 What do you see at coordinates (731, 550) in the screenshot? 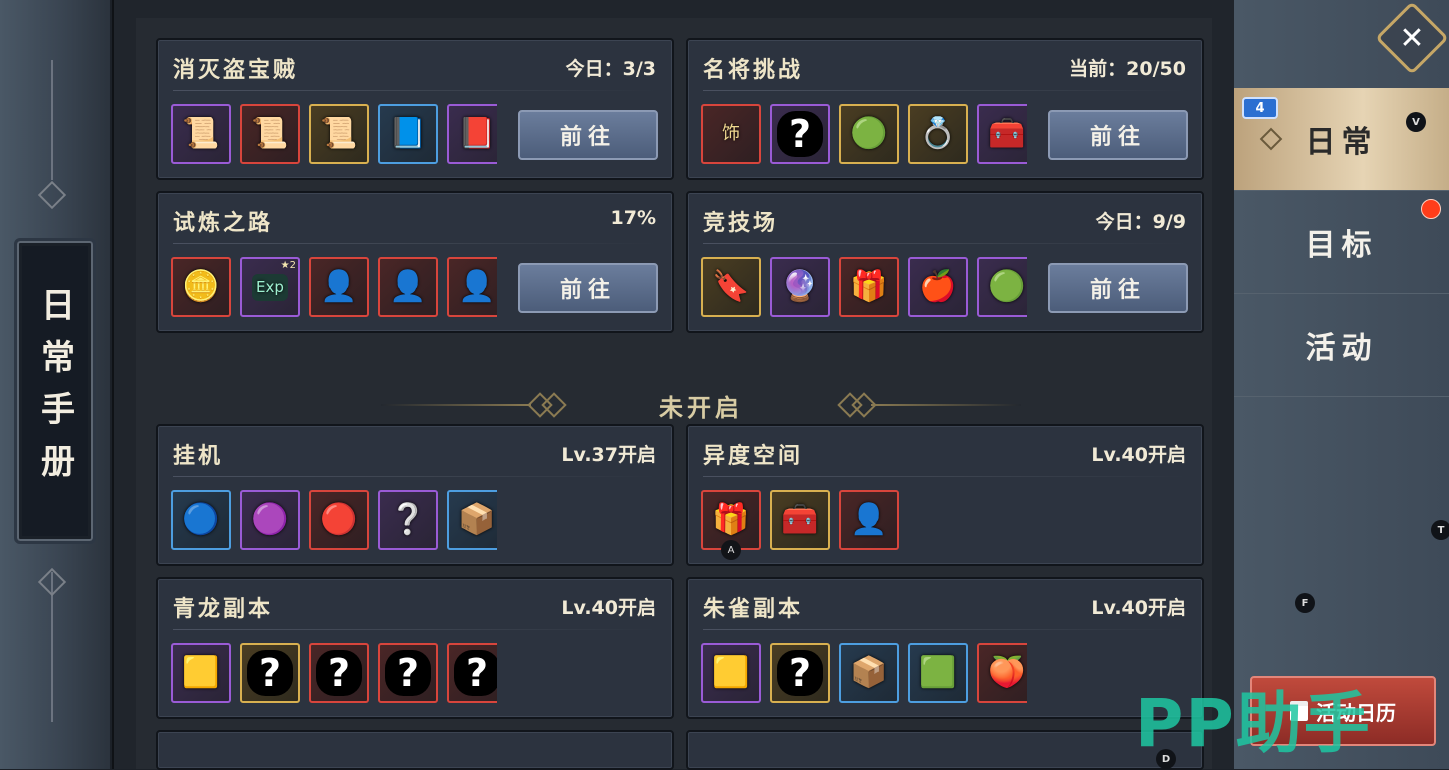
I see `key-hint-a: A` at bounding box center [731, 550].